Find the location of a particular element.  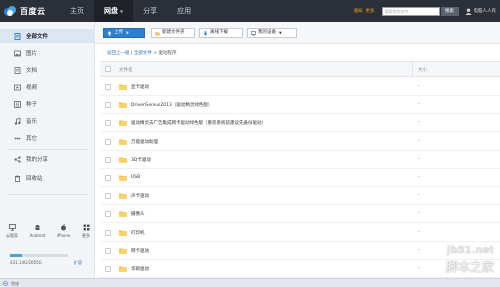

file-name: 网卡驱动 is located at coordinates (140, 251).